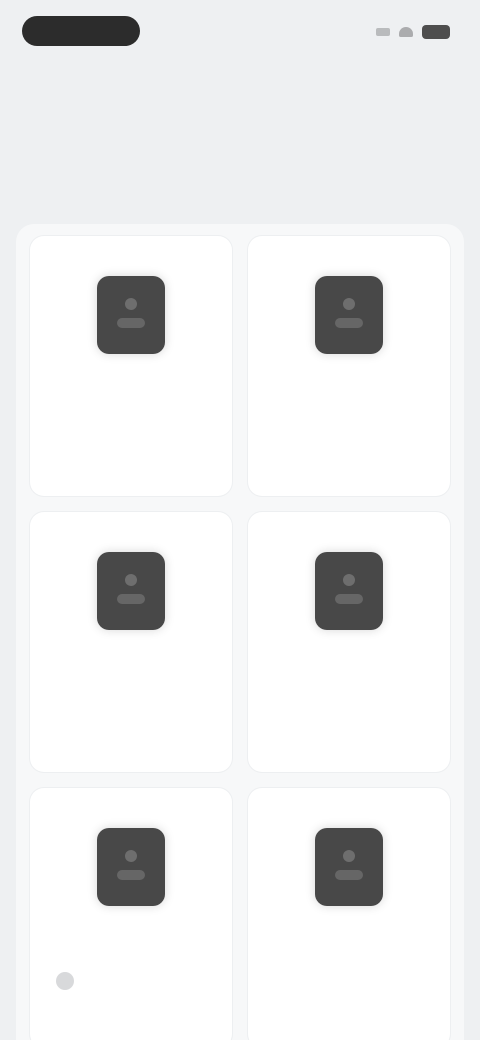  What do you see at coordinates (152, 156) in the screenshot?
I see `page-title` at bounding box center [152, 156].